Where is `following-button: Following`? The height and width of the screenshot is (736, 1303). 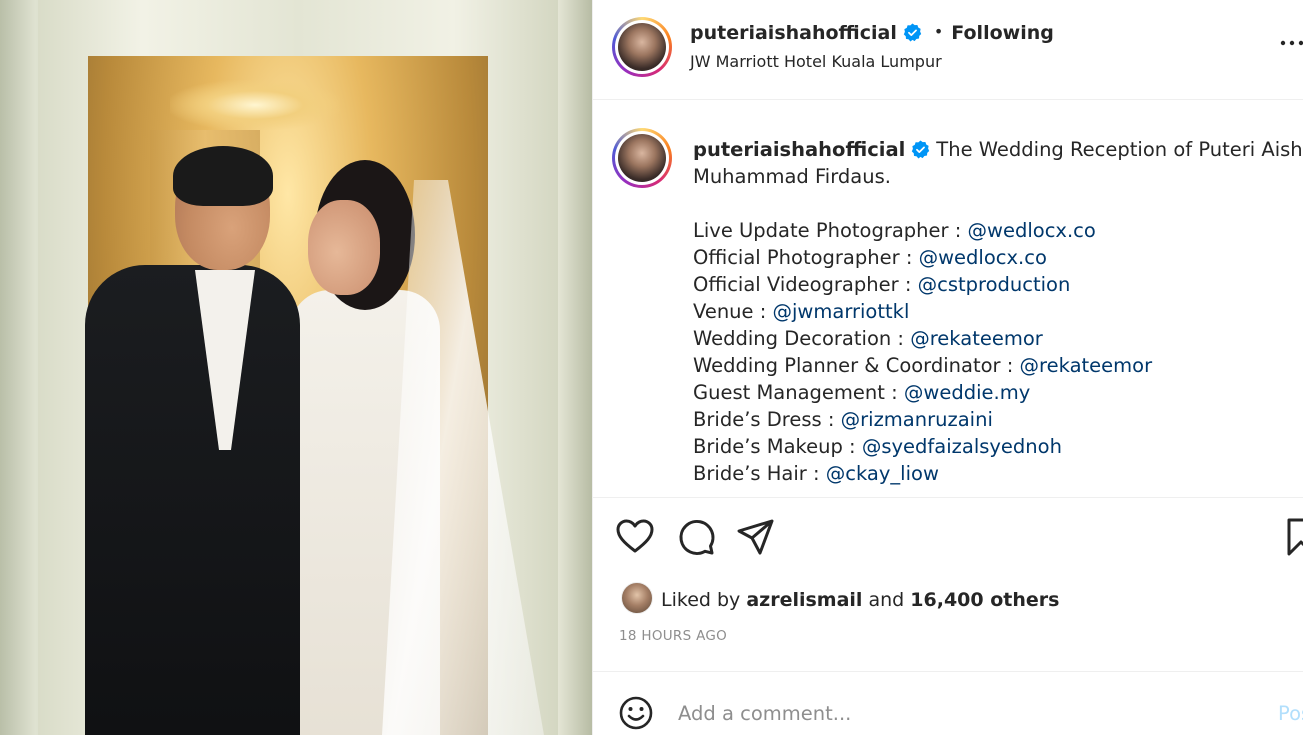 following-button: Following is located at coordinates (1002, 33).